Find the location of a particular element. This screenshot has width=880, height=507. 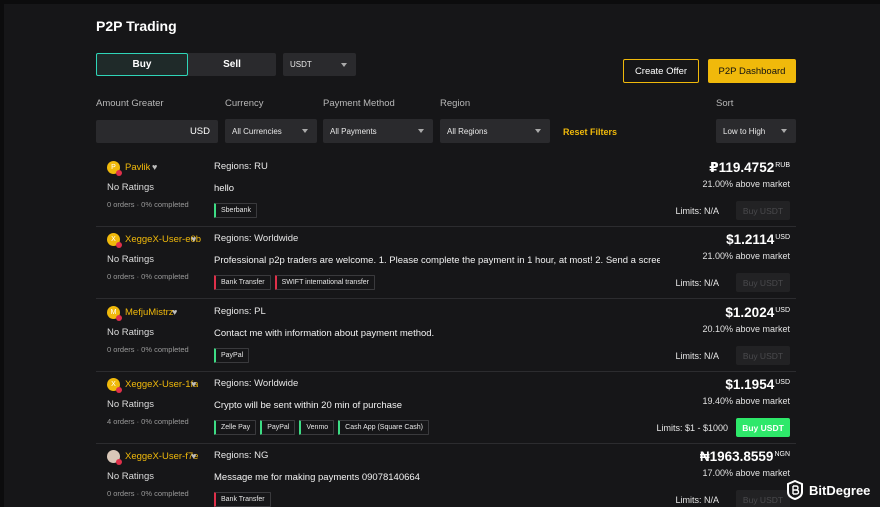

payment-tags: PayPal is located at coordinates (232, 355).